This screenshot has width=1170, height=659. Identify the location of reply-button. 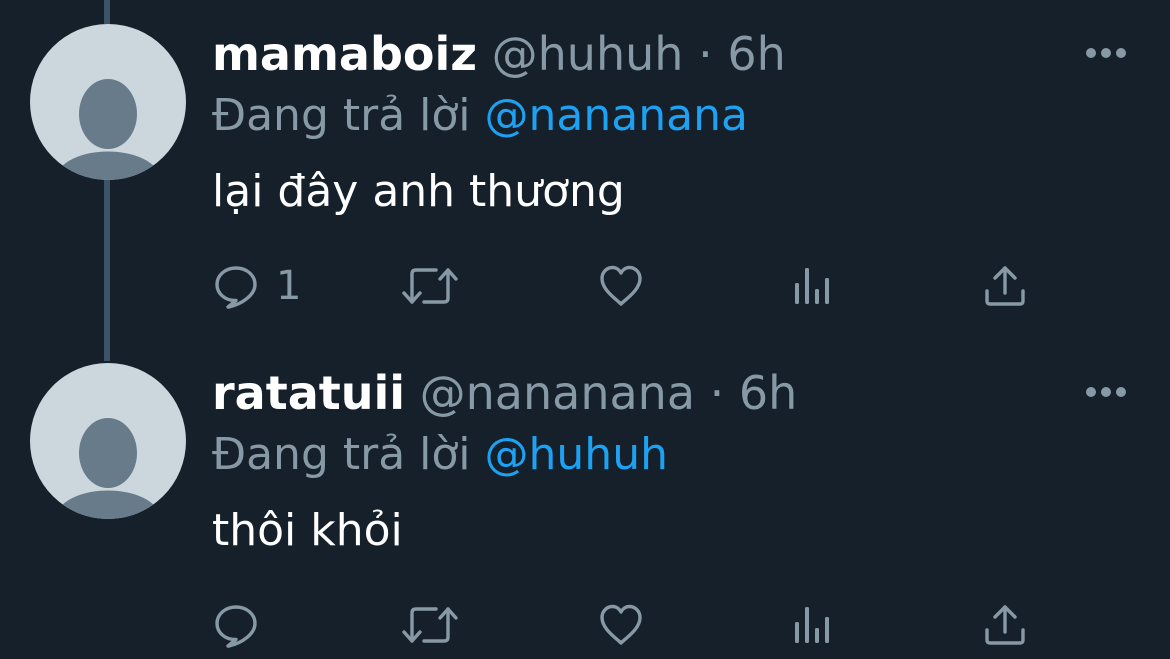
(244, 625).